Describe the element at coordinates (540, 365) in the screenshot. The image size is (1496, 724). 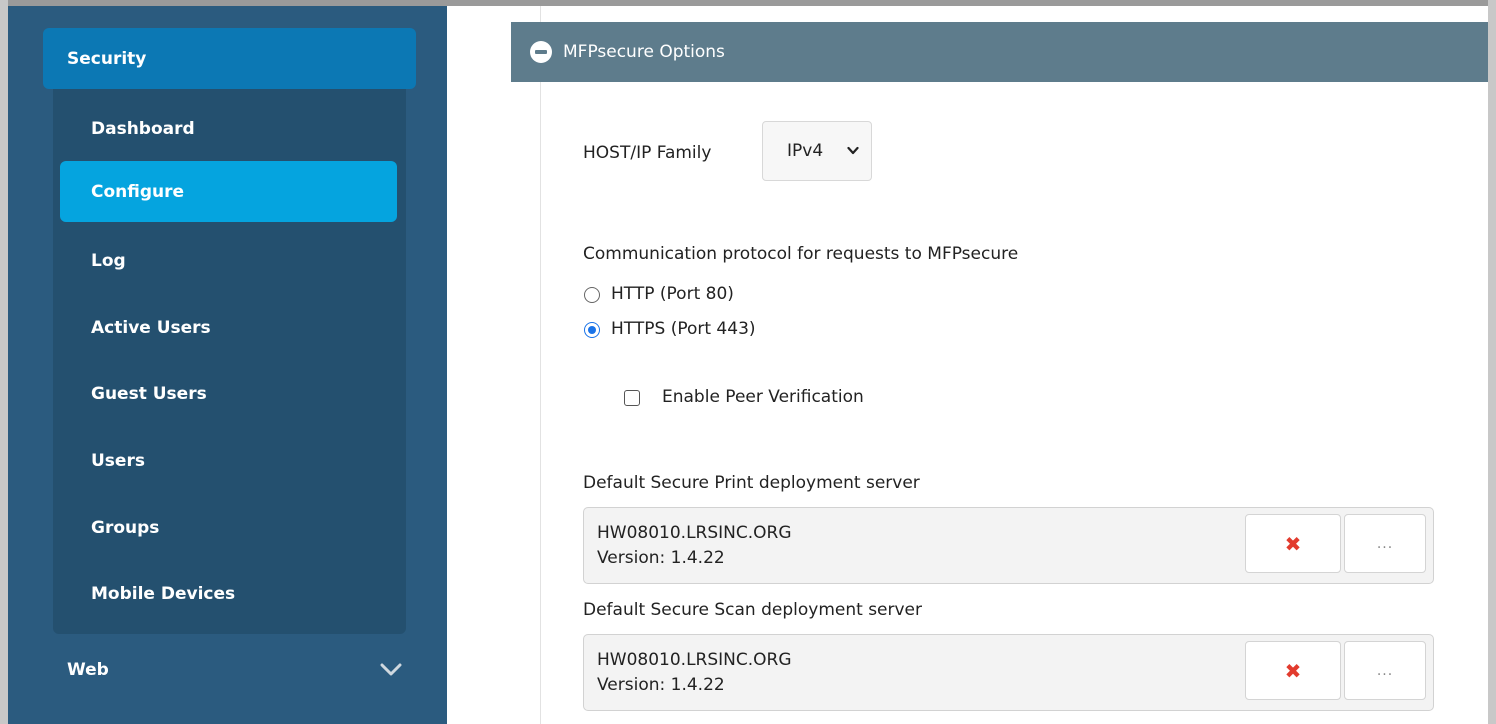
I see `content-divider` at that location.